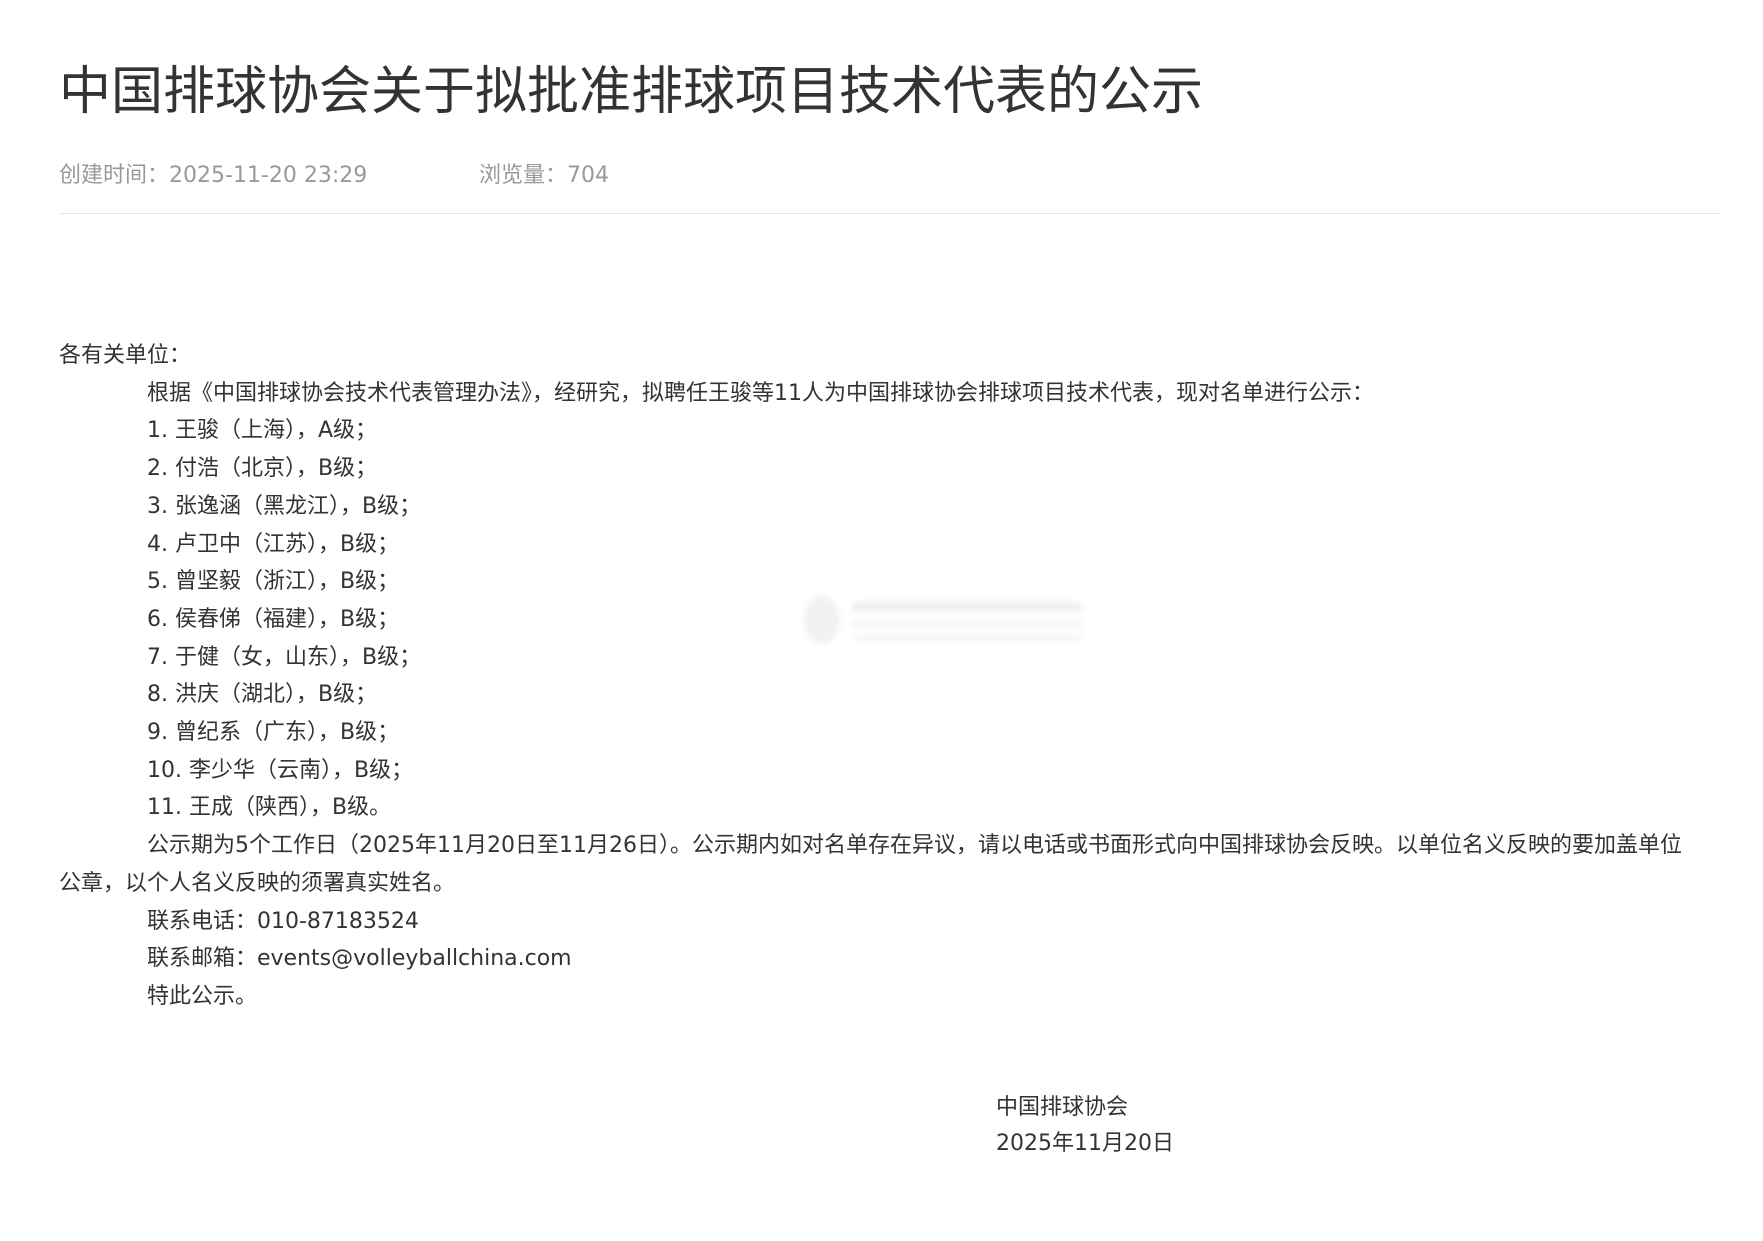  Describe the element at coordinates (273, 544) in the screenshot. I see `list-item: 4. 卢卫中（江苏），B级；` at that location.